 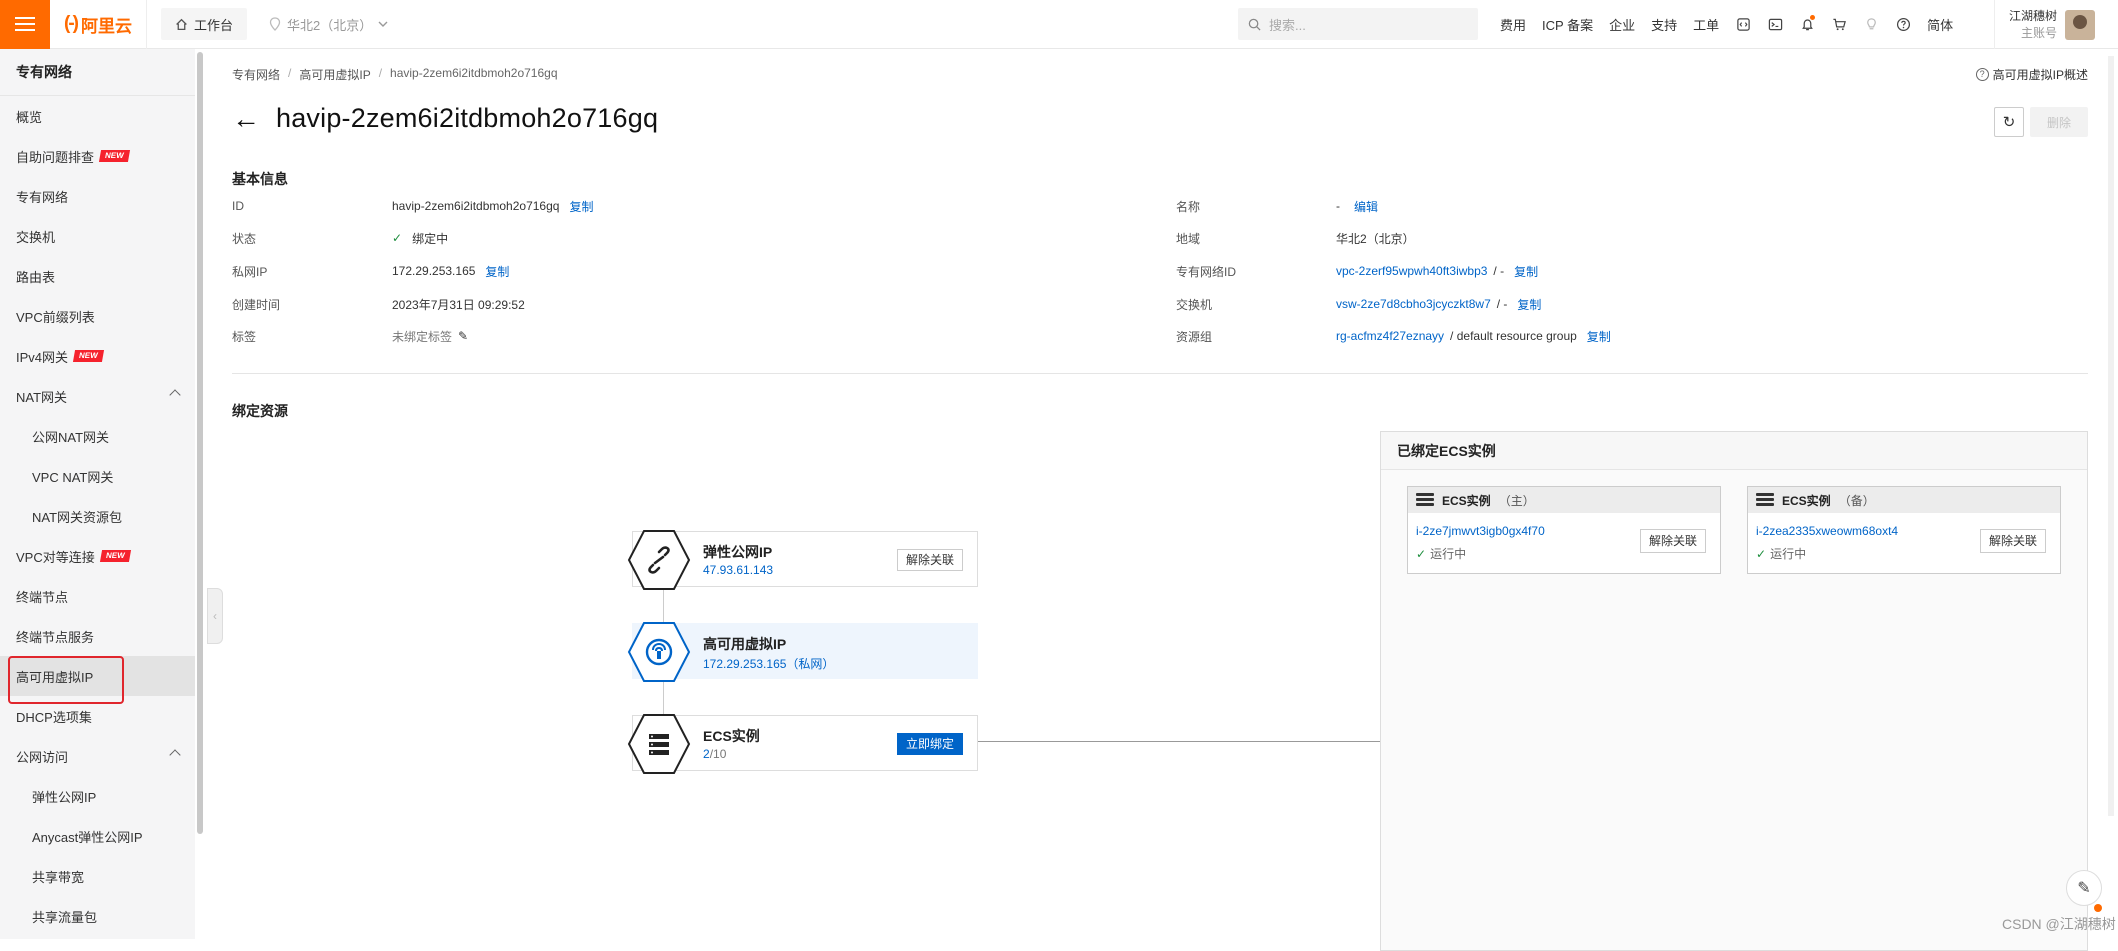 What do you see at coordinates (1839, 25) in the screenshot?
I see `cart-icon` at bounding box center [1839, 25].